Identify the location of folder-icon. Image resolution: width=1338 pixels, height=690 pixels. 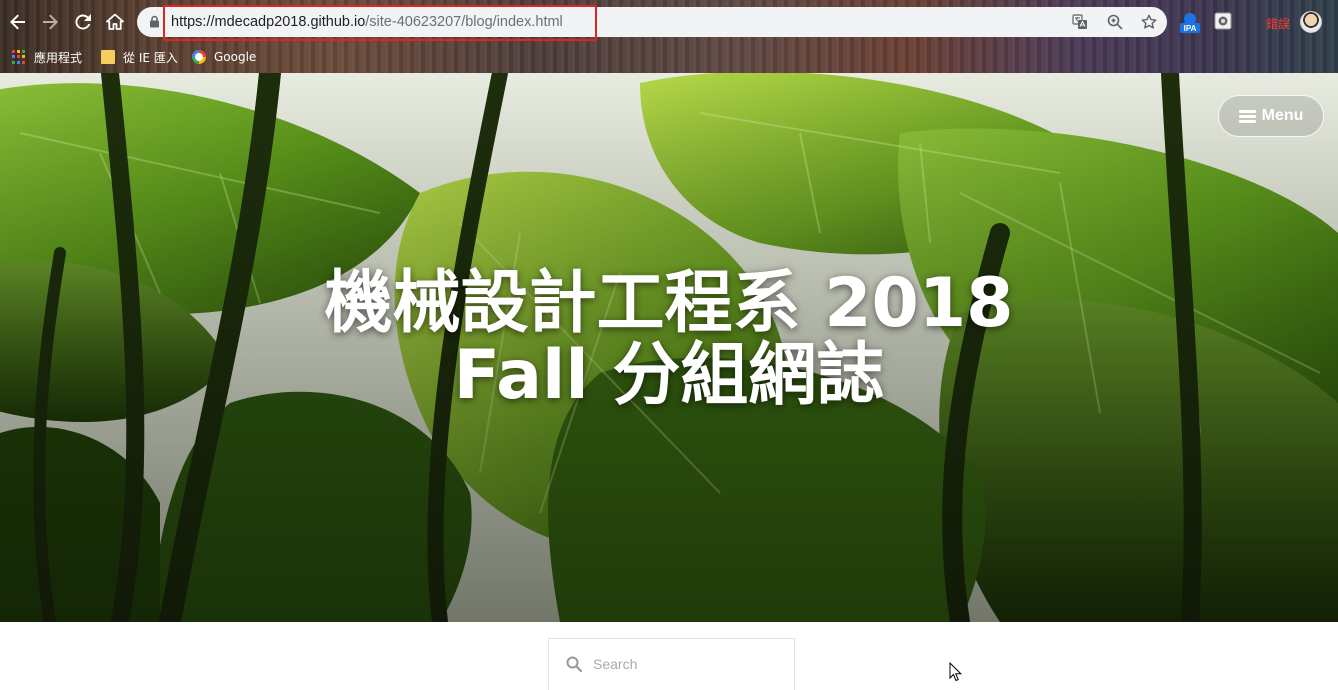
(108, 57).